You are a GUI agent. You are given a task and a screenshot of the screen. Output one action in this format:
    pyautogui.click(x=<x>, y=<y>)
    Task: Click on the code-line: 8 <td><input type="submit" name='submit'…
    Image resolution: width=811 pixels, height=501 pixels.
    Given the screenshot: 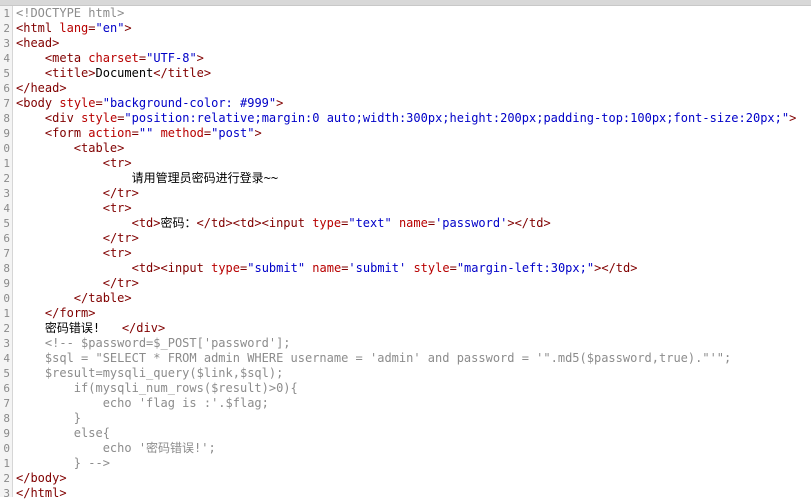 What is the action you would take?
    pyautogui.click(x=405, y=268)
    